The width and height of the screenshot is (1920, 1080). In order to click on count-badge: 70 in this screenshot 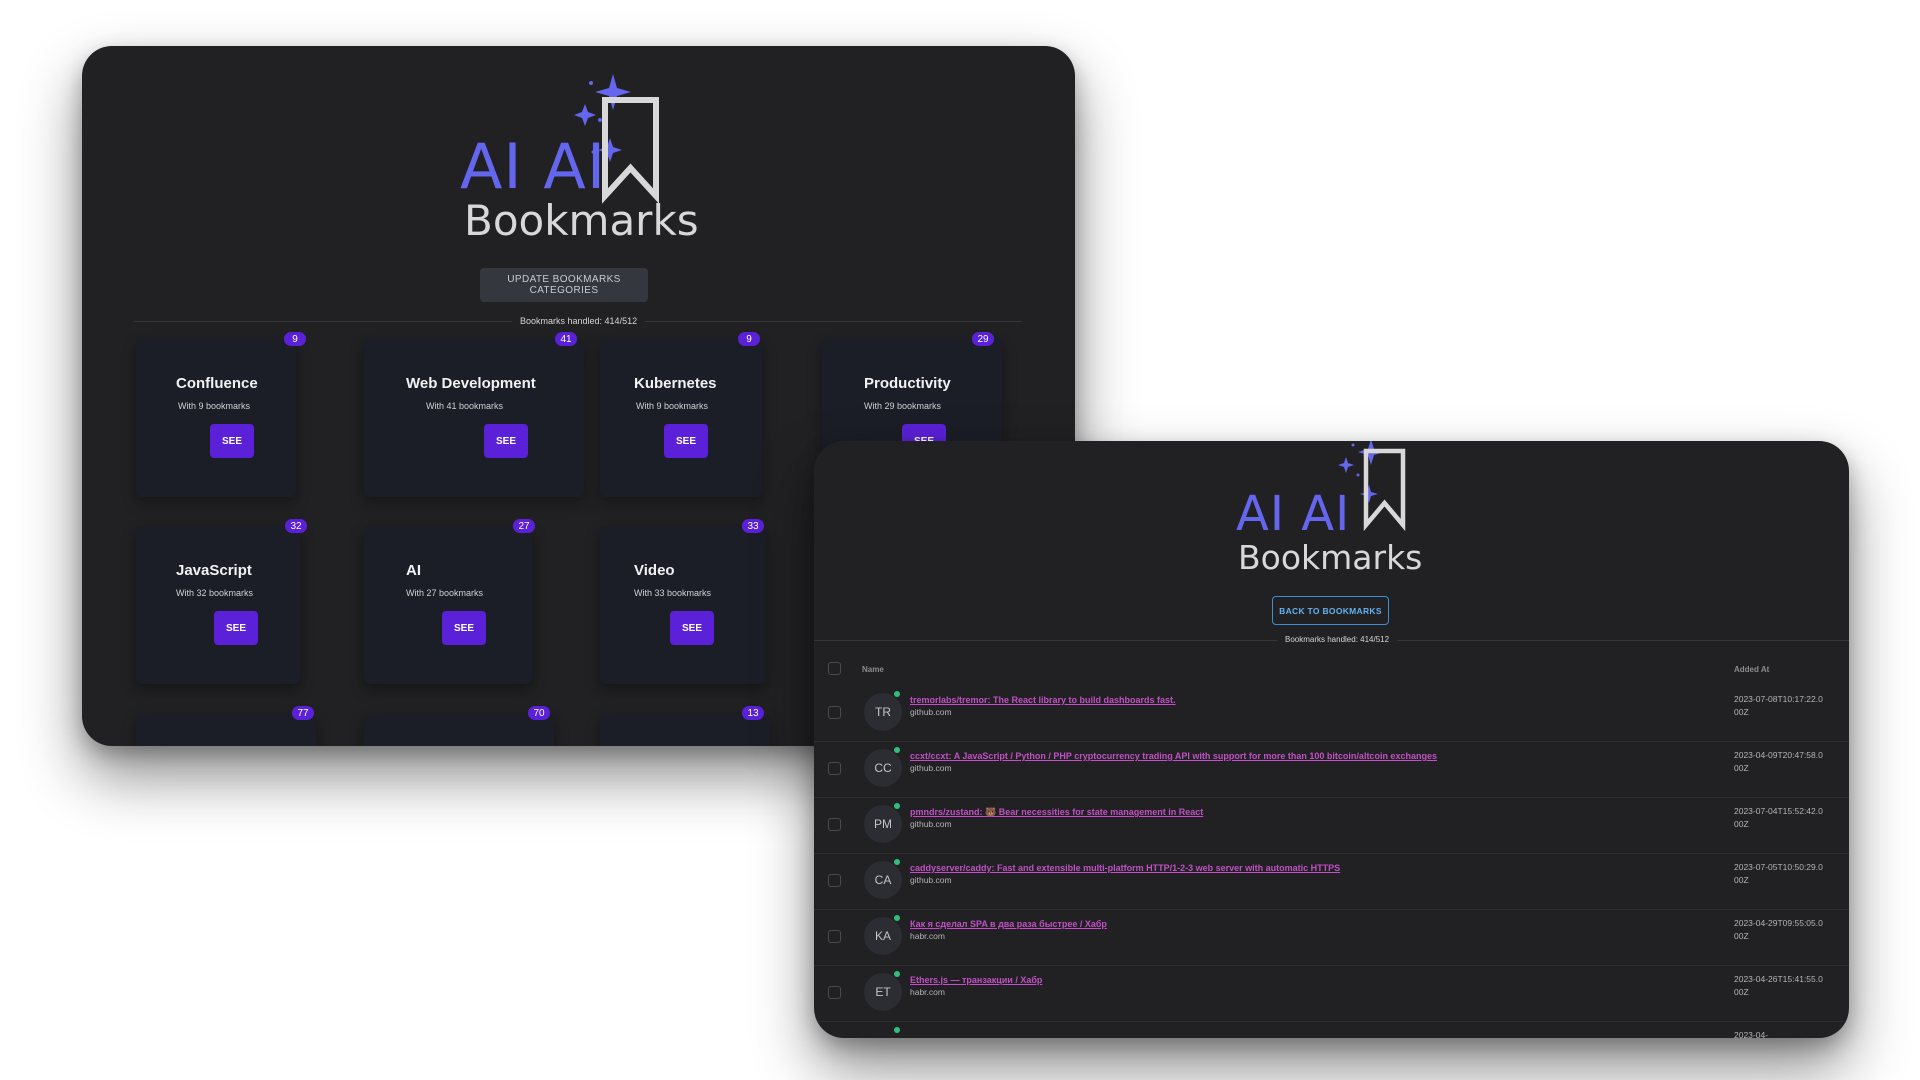, I will do `click(539, 713)`.